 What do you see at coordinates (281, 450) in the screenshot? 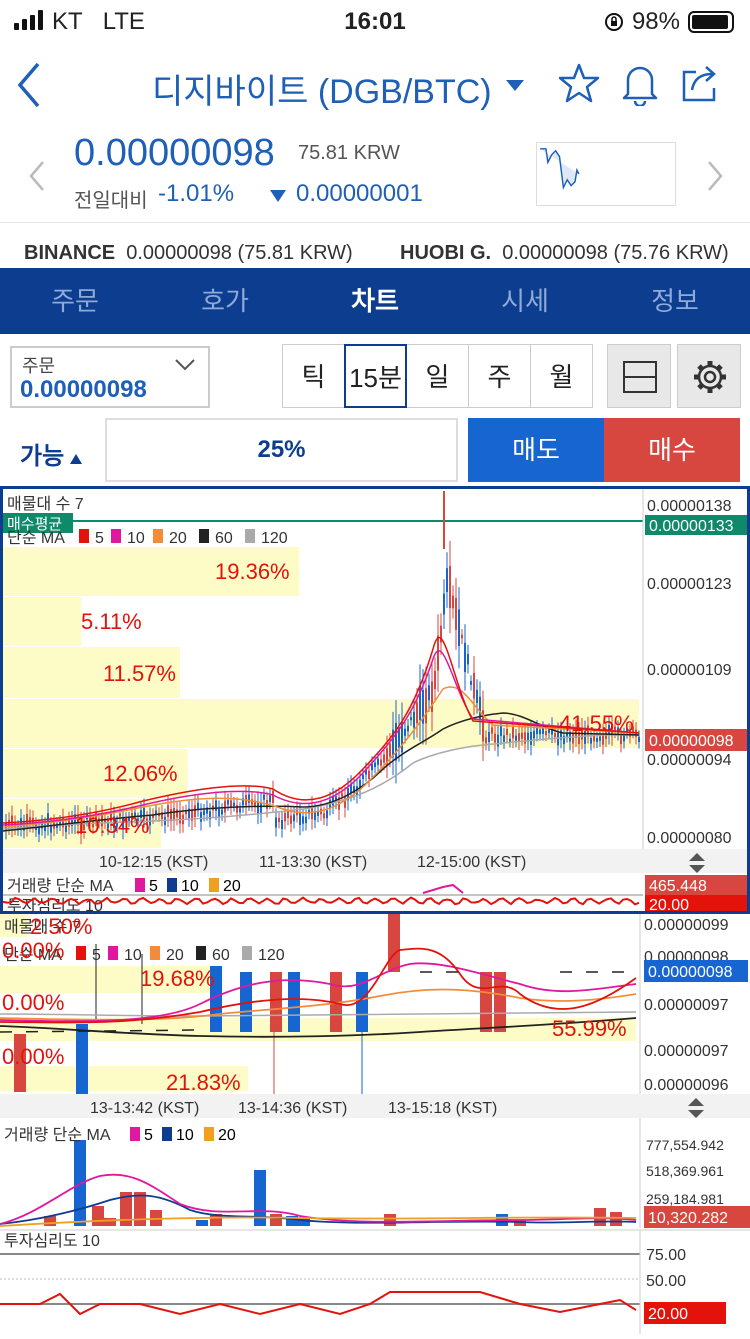
I see `percent-selector: 25%` at bounding box center [281, 450].